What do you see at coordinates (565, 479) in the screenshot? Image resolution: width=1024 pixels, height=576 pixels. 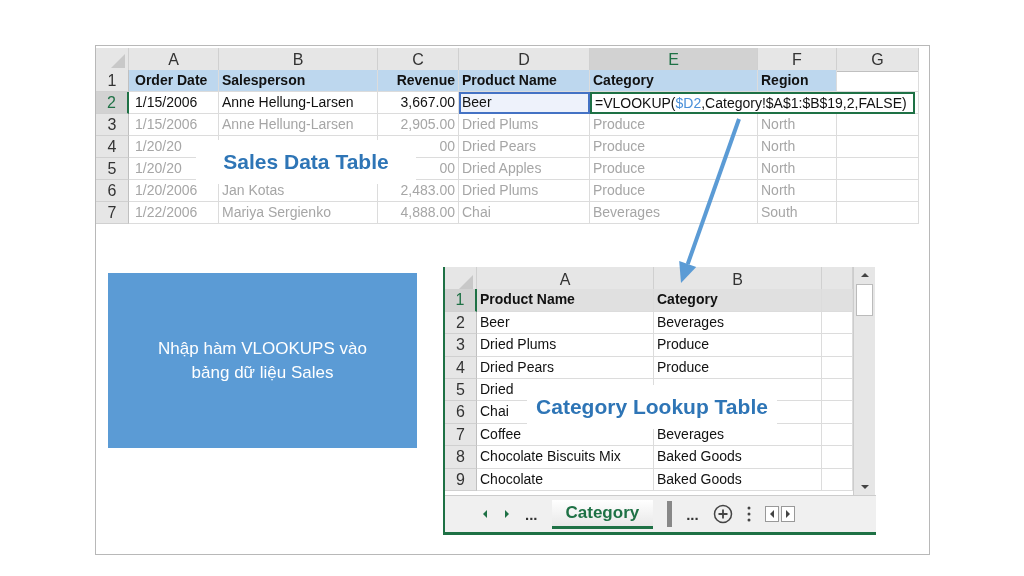 I see `table-cell: Chocolate` at bounding box center [565, 479].